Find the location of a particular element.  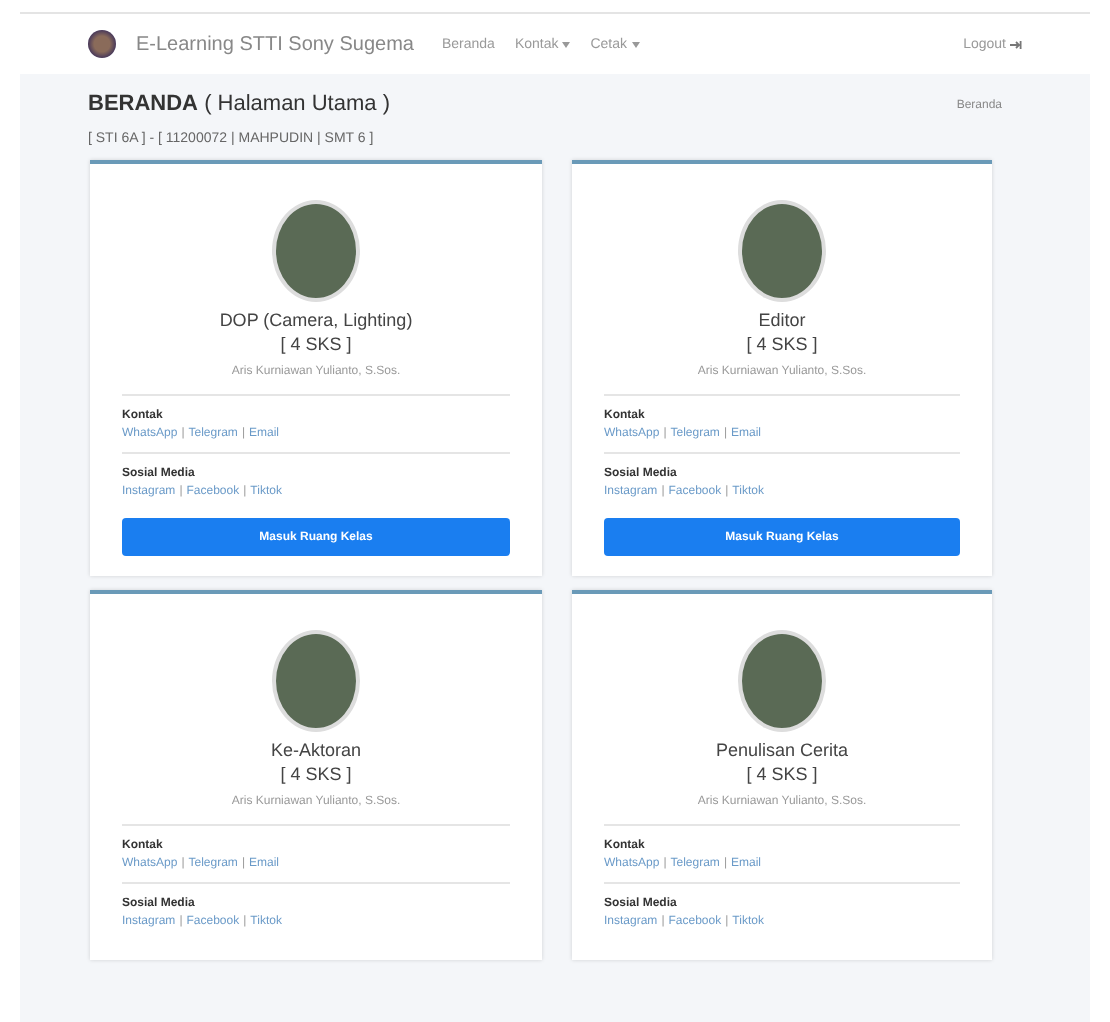

course-name: DOP (Camera, Lighting) is located at coordinates (316, 320).